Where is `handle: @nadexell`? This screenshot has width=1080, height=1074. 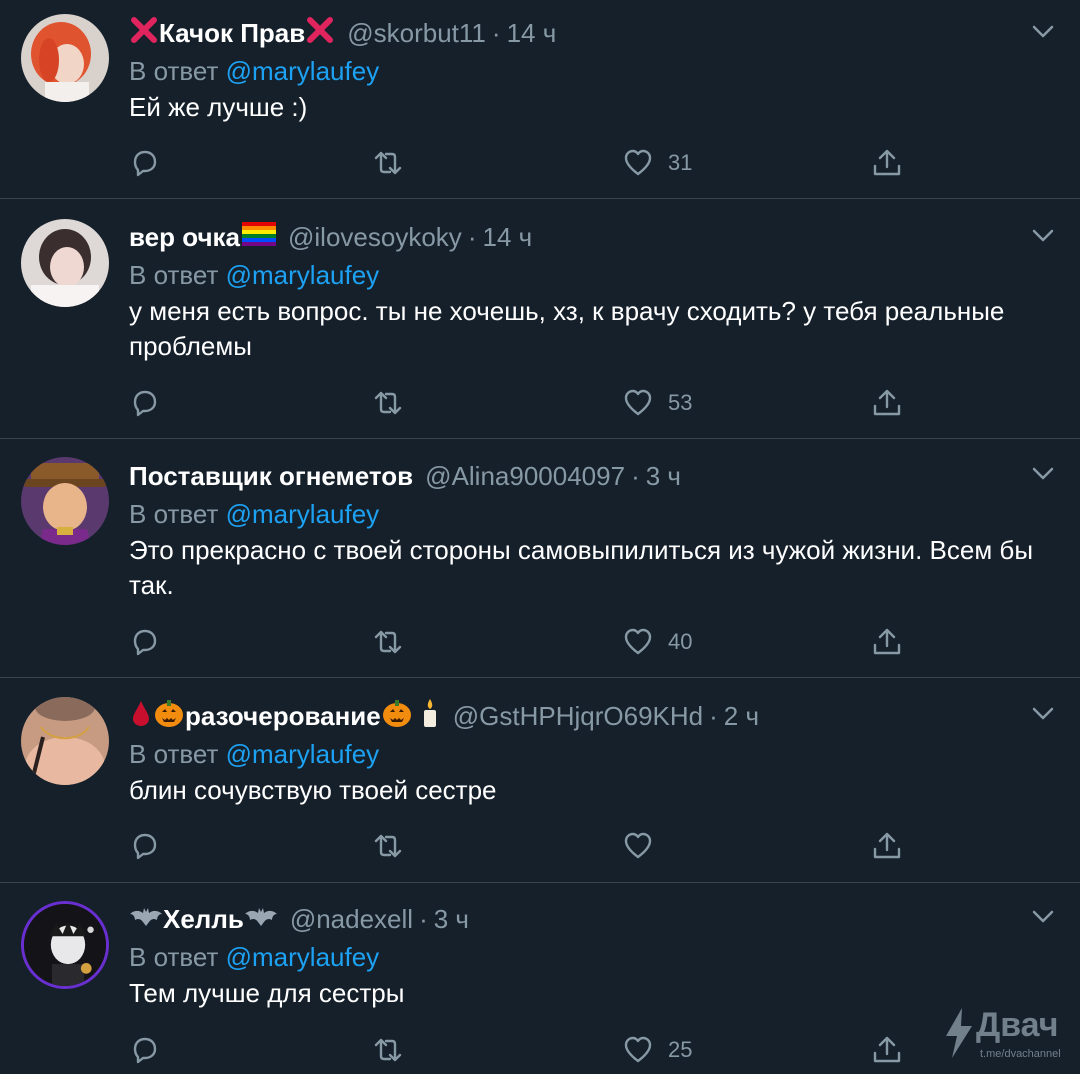
handle: @nadexell is located at coordinates (351, 919).